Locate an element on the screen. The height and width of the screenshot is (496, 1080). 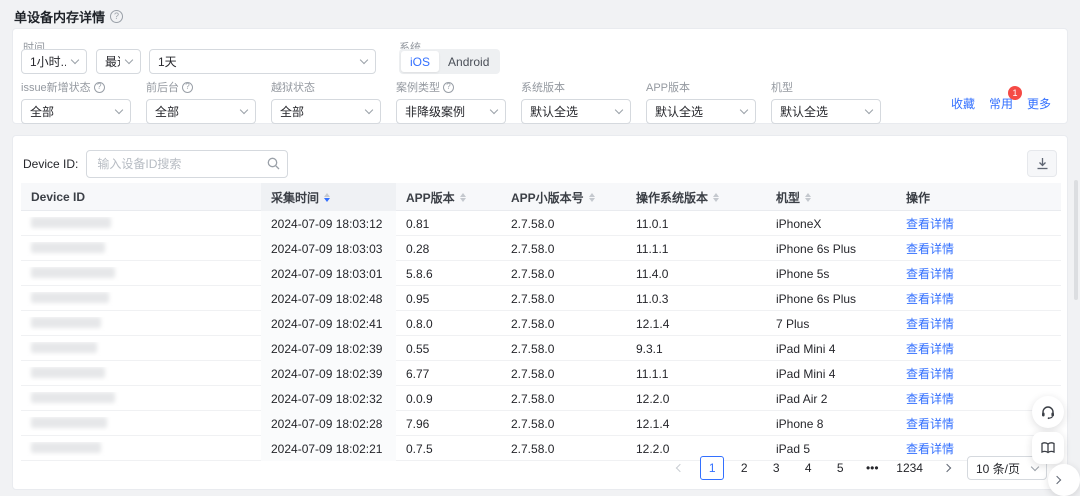
filter-field: 前后台 ? 全部 is located at coordinates (201, 101).